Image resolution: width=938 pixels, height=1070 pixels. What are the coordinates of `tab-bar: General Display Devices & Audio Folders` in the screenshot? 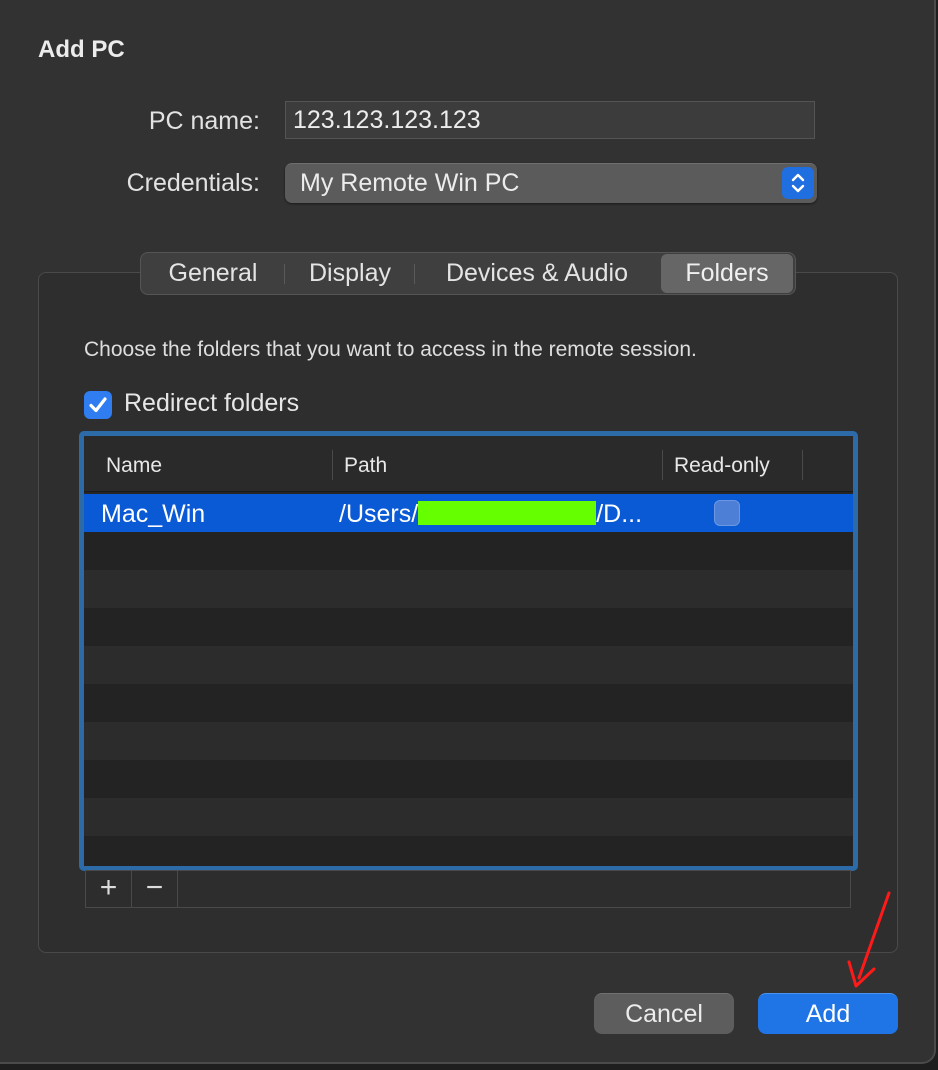 It's located at (468, 273).